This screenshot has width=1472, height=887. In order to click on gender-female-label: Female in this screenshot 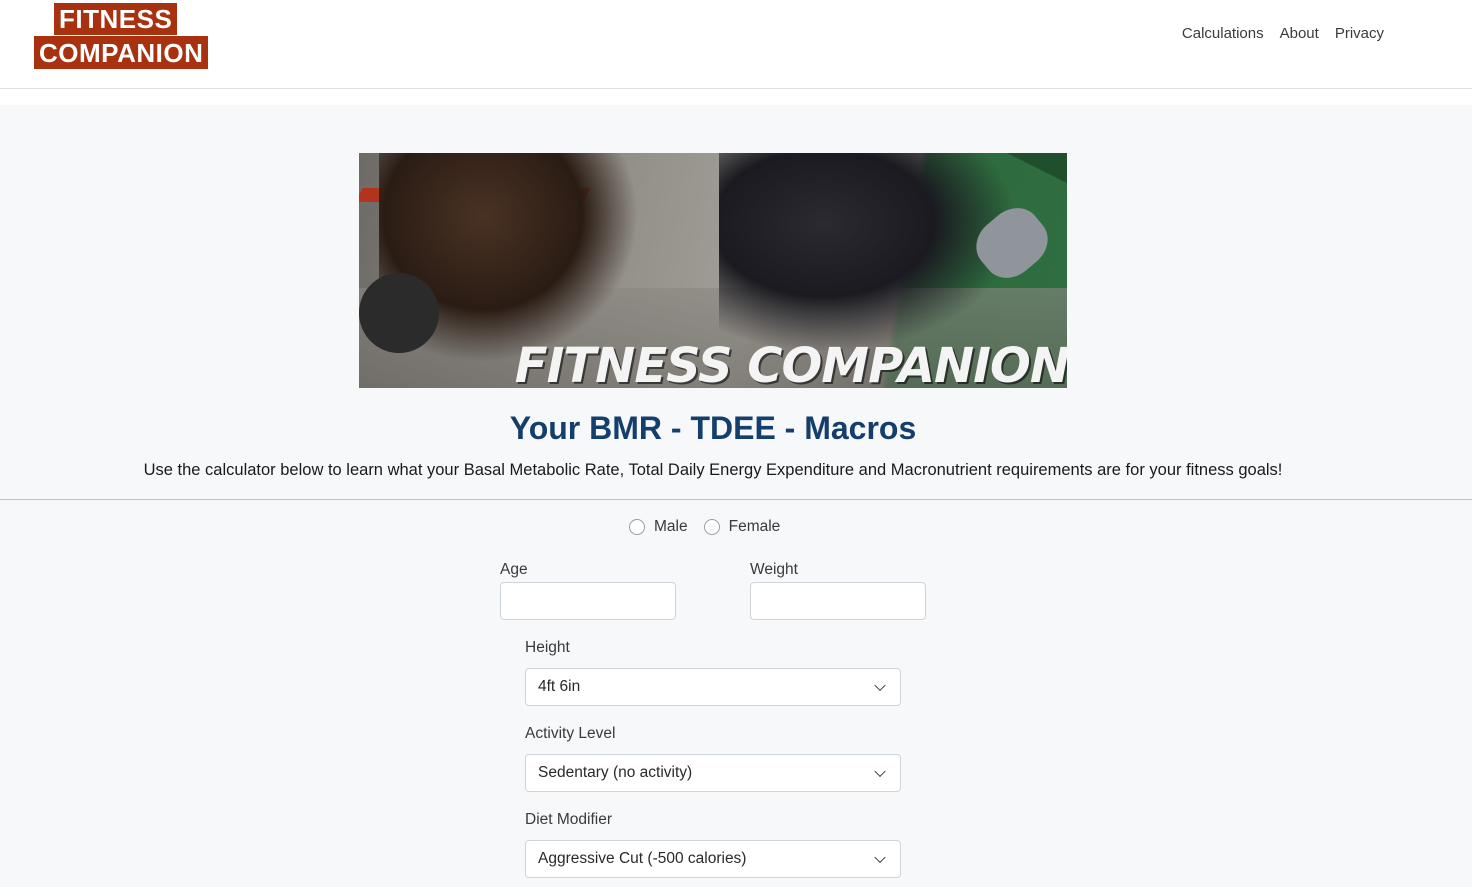, I will do `click(754, 526)`.